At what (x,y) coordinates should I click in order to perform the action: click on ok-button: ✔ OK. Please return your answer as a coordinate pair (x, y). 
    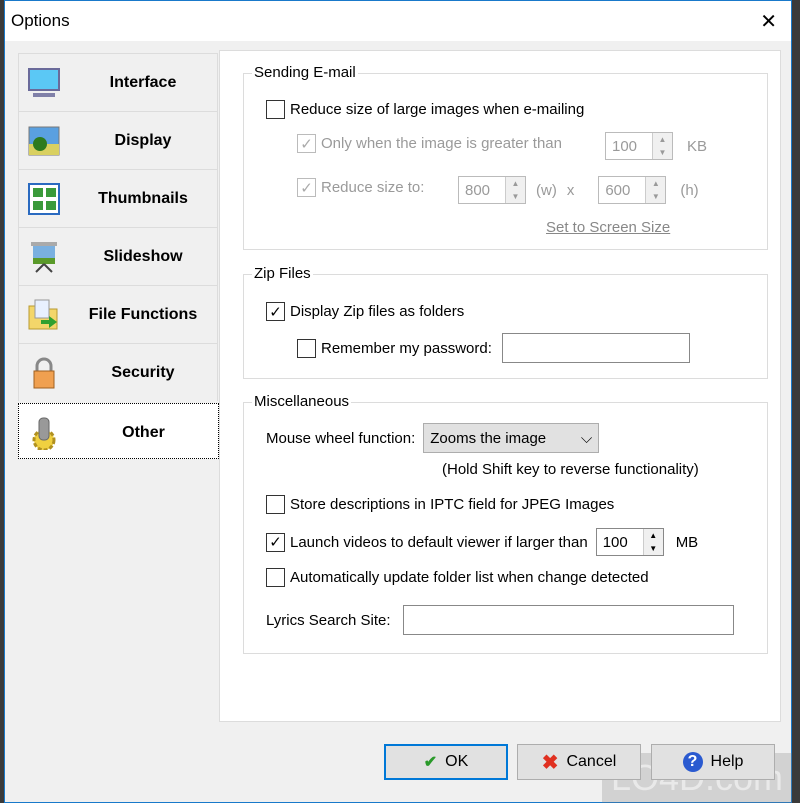
    Looking at the image, I should click on (446, 762).